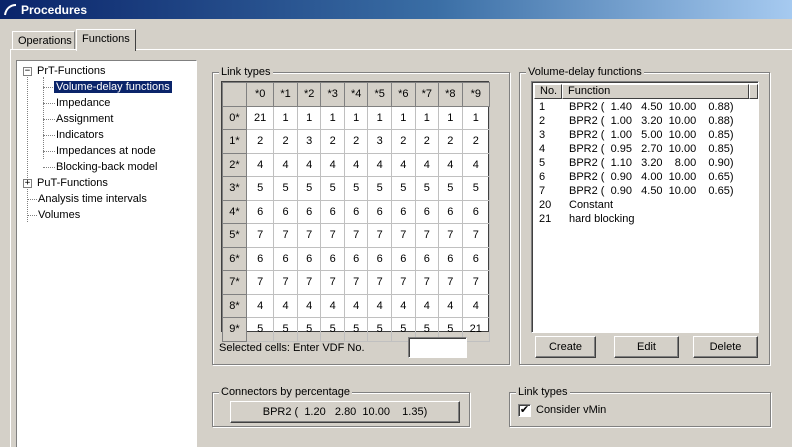 Image resolution: width=792 pixels, height=447 pixels. I want to click on tab-functions: Functions, so click(106, 40).